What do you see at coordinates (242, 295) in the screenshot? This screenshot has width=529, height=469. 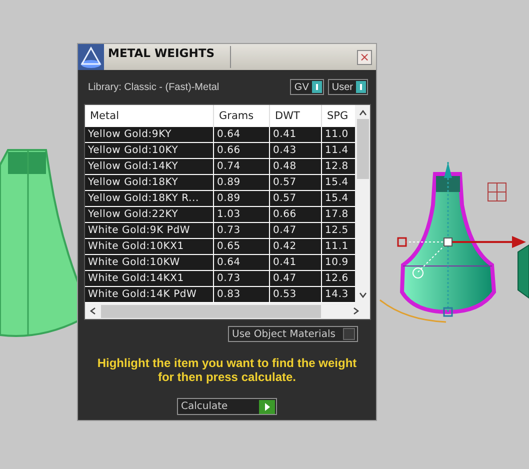 I see `table-cell: 0.83` at bounding box center [242, 295].